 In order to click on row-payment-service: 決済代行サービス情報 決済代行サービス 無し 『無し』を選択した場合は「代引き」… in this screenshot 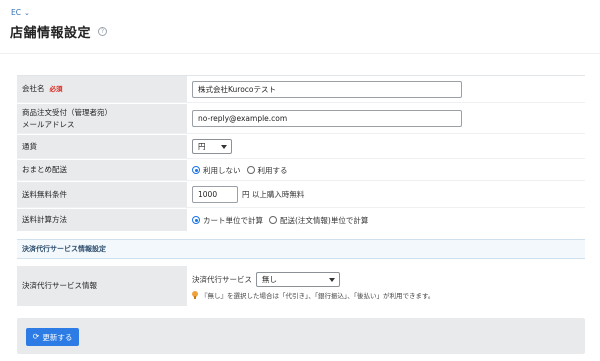, I will do `click(301, 286)`.